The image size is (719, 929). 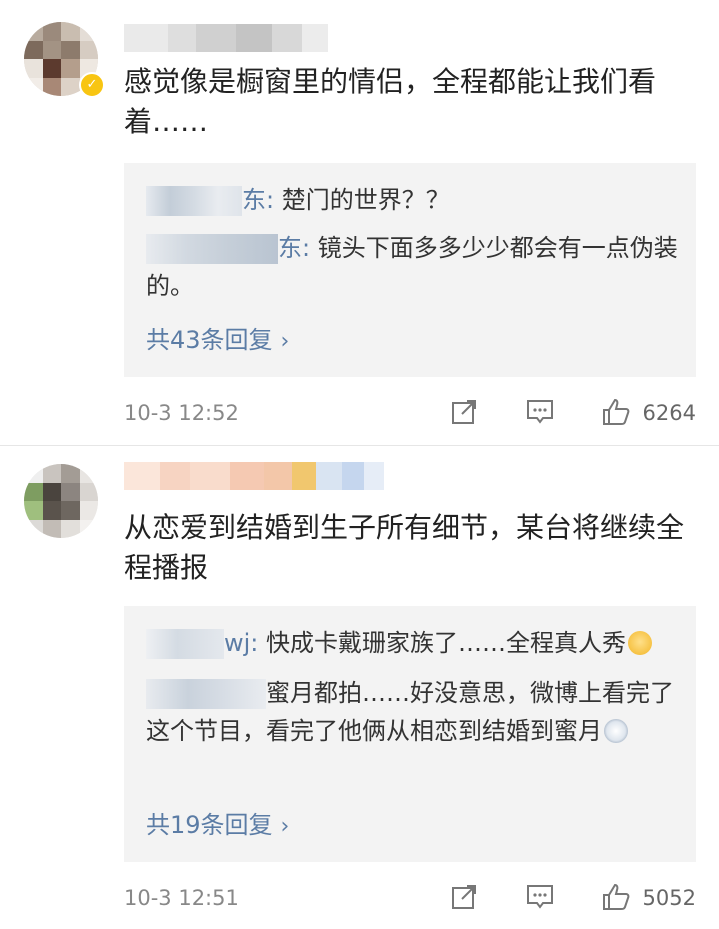 I want to click on avatar-mosaic, so click(x=61, y=501).